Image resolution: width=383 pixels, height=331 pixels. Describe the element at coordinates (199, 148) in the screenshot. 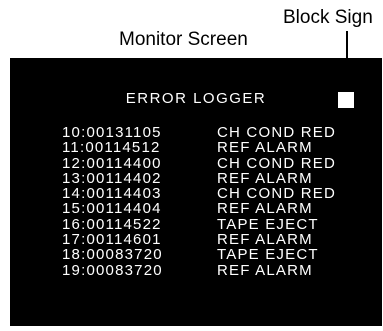

I see `log-row: 11:00114512 REF ALARM` at that location.